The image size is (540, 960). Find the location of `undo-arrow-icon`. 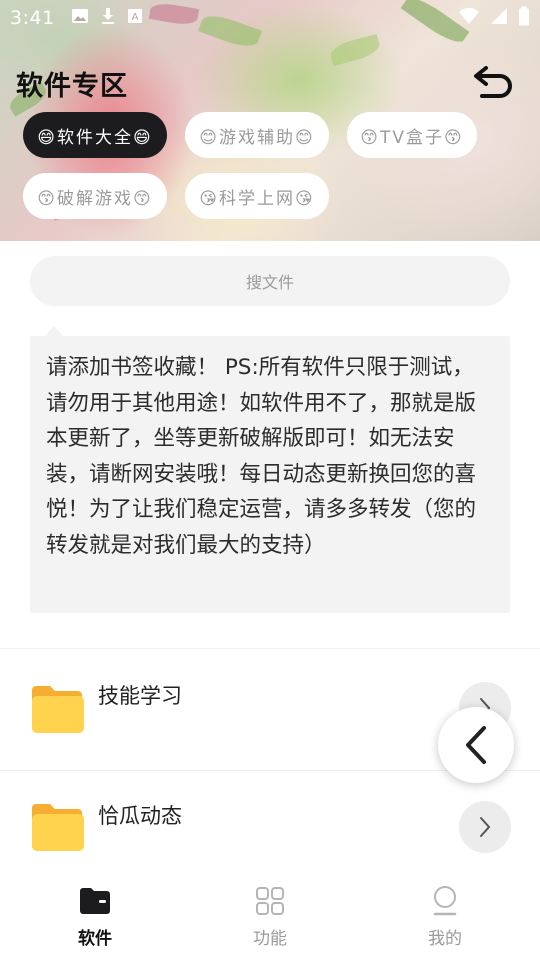

undo-arrow-icon is located at coordinates (493, 82).